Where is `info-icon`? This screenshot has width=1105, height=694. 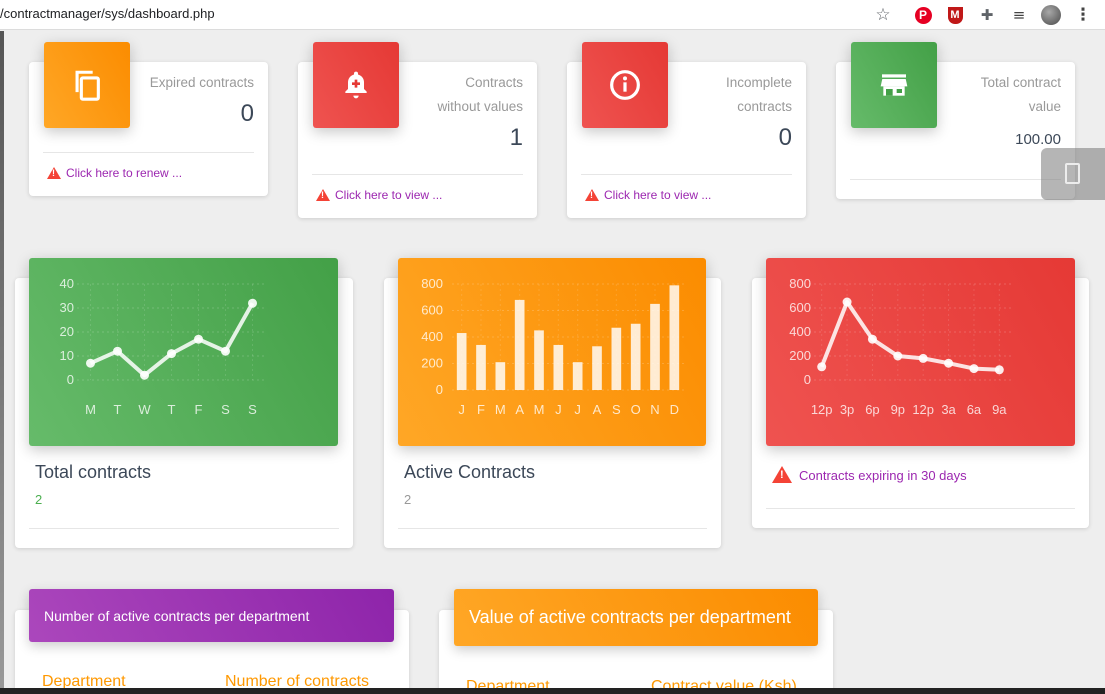
info-icon is located at coordinates (625, 85).